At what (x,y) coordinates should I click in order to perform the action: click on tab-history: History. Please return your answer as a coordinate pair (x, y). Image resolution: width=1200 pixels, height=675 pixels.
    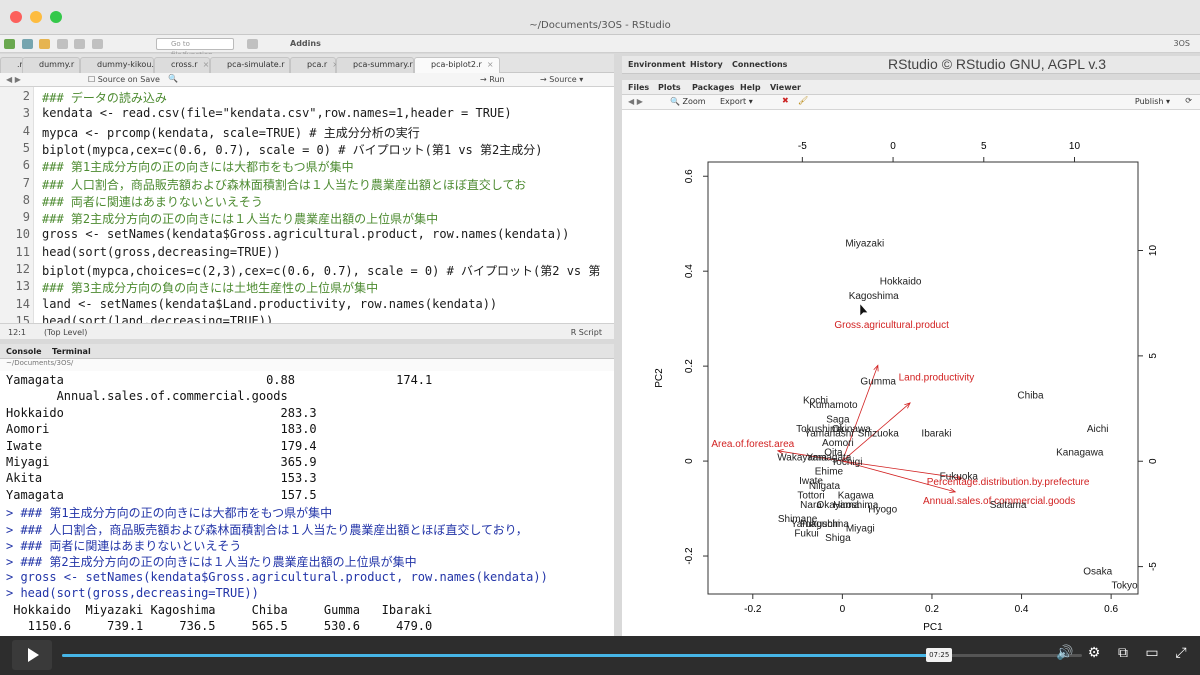
    Looking at the image, I should click on (706, 64).